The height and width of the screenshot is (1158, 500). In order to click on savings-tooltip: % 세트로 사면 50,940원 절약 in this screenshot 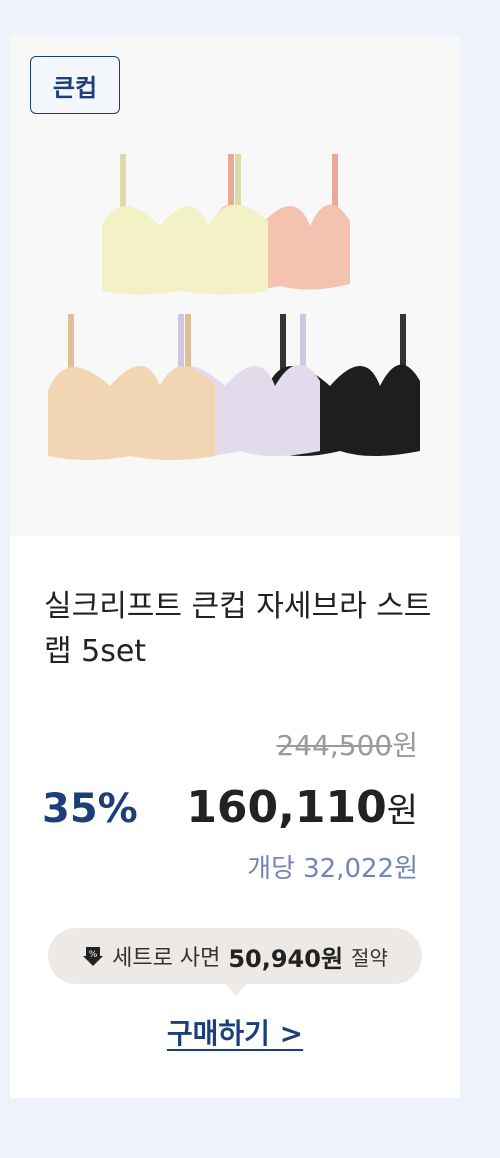, I will do `click(235, 962)`.